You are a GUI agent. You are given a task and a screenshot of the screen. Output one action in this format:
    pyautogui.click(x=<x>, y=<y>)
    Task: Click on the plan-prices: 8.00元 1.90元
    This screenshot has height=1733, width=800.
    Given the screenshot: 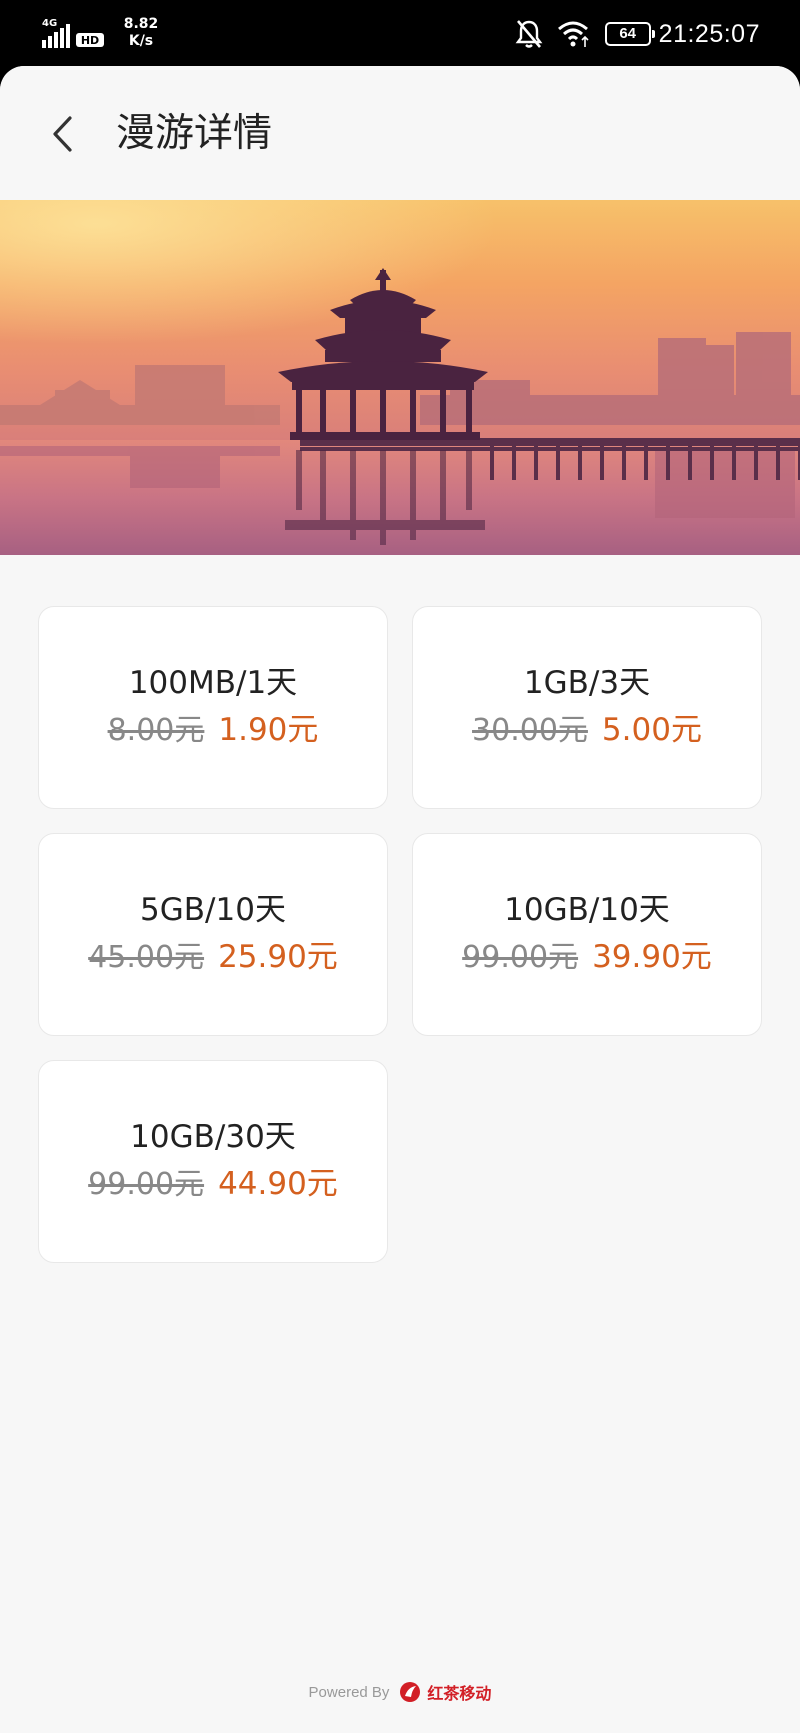 What is the action you would take?
    pyautogui.click(x=213, y=730)
    